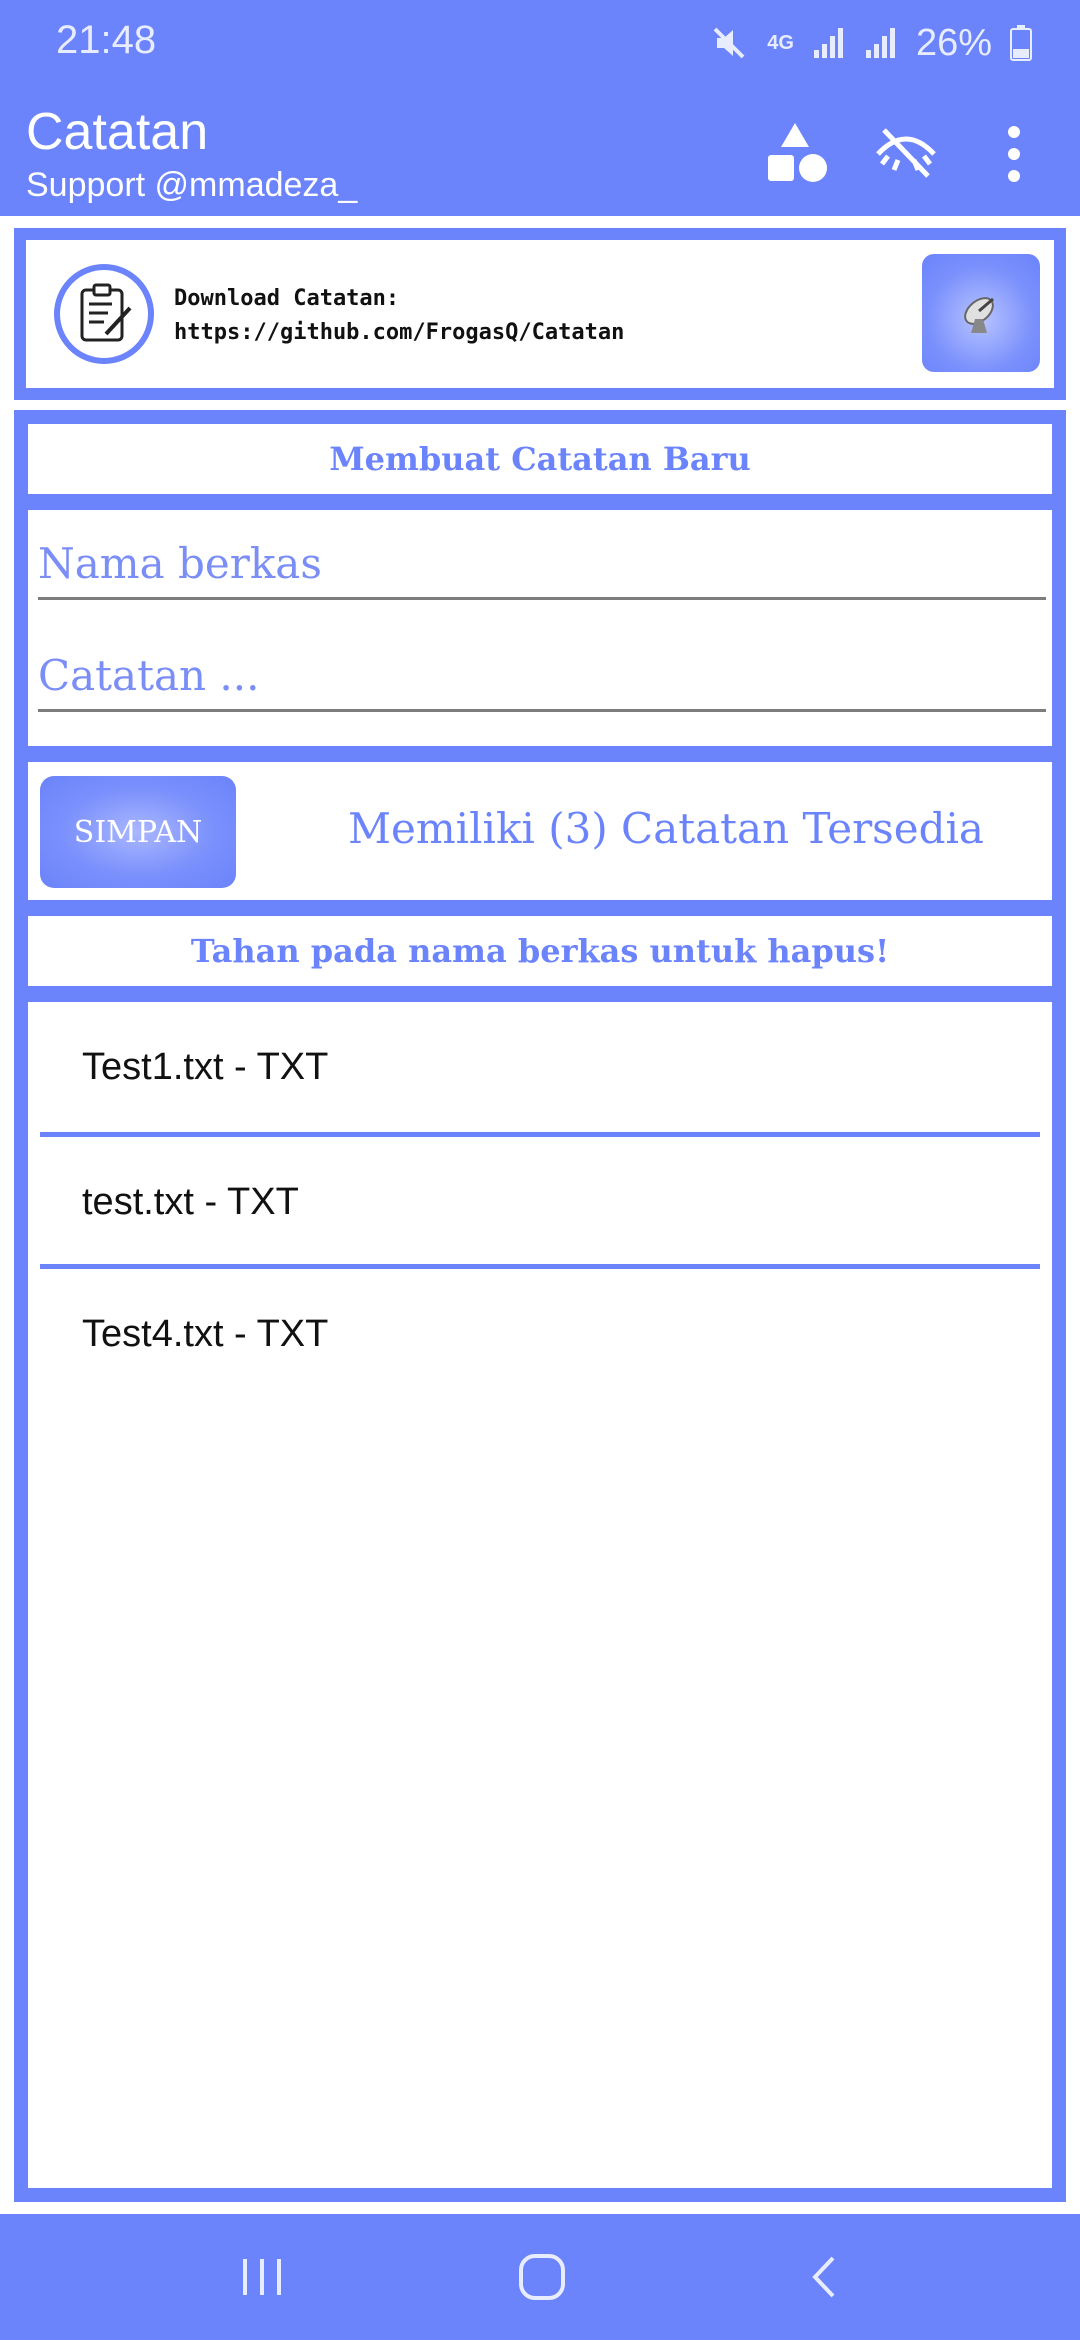 The image size is (1080, 2340). Describe the element at coordinates (540, 628) in the screenshot. I see `note-form` at that location.